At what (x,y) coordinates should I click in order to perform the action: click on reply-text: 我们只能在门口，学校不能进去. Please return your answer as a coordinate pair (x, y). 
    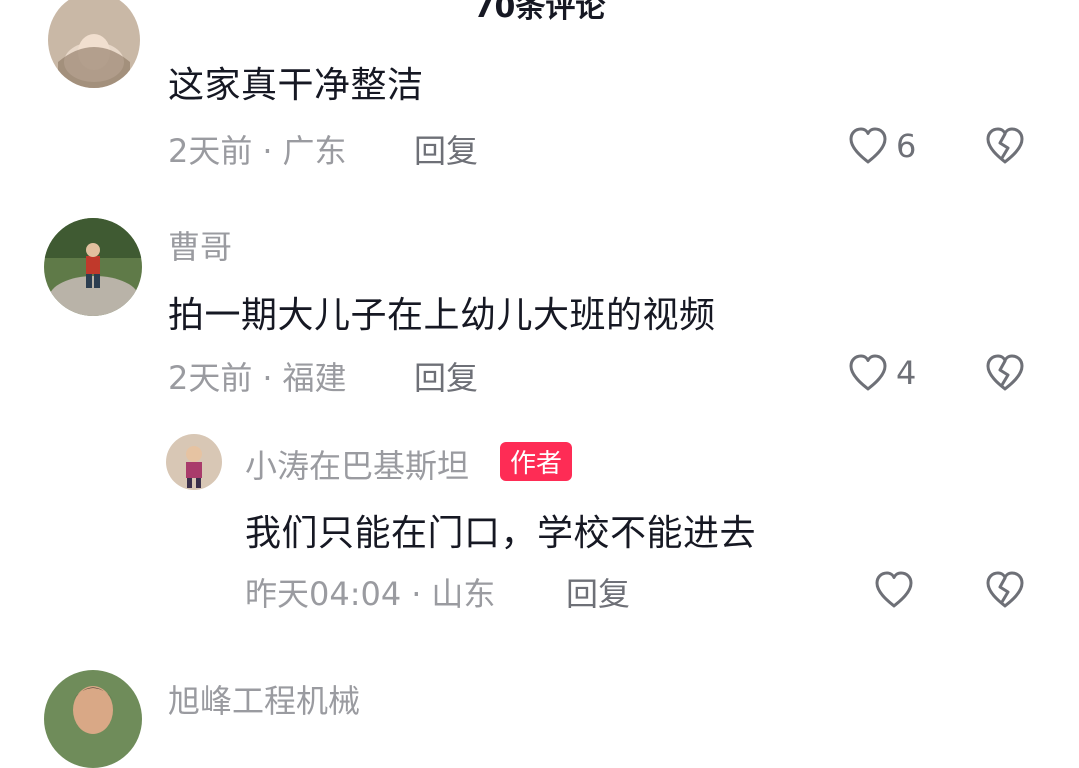
    Looking at the image, I should click on (501, 533).